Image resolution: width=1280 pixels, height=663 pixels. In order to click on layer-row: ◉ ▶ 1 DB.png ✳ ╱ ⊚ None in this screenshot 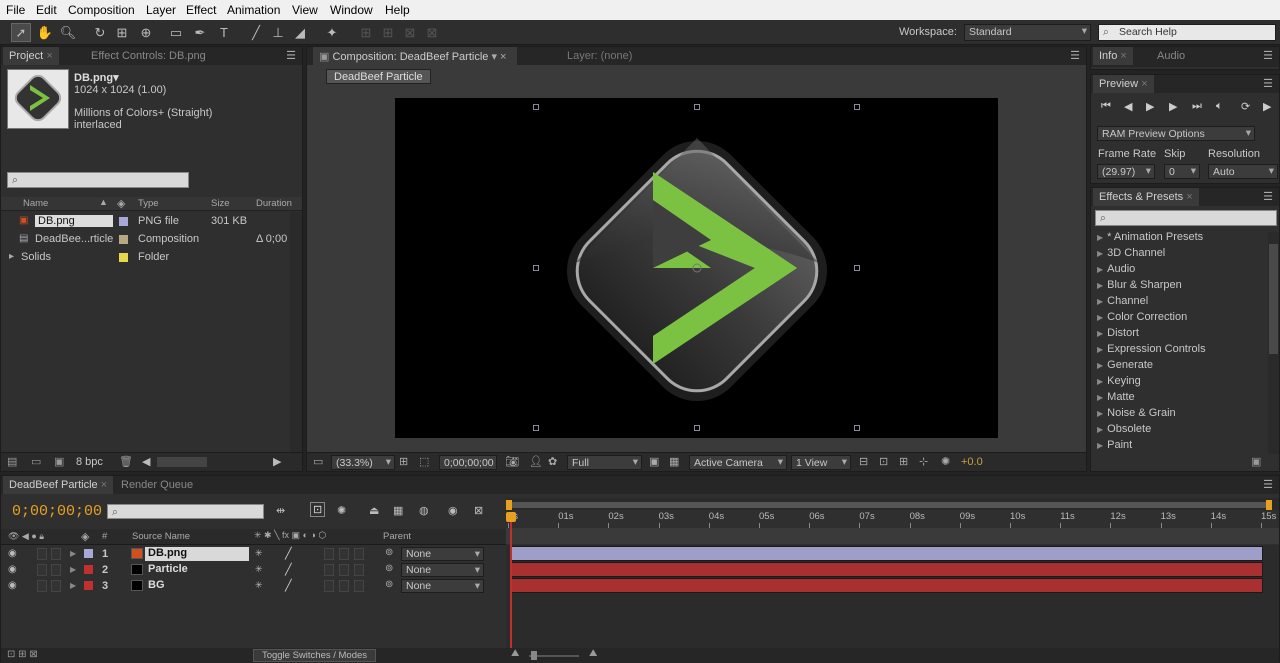, I will do `click(253, 554)`.